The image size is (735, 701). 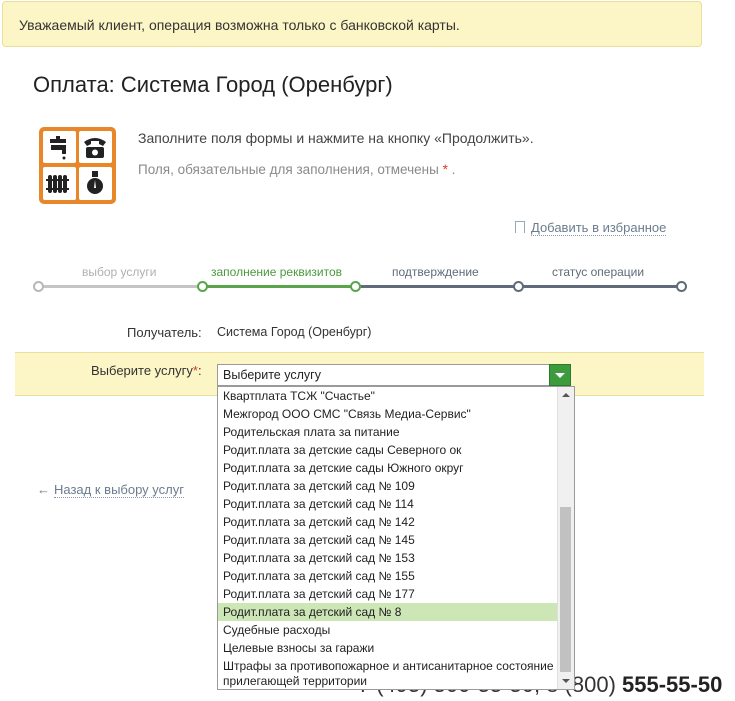 What do you see at coordinates (388, 594) in the screenshot?
I see `dropdown-option: Родит.плата за детский сад № 177` at bounding box center [388, 594].